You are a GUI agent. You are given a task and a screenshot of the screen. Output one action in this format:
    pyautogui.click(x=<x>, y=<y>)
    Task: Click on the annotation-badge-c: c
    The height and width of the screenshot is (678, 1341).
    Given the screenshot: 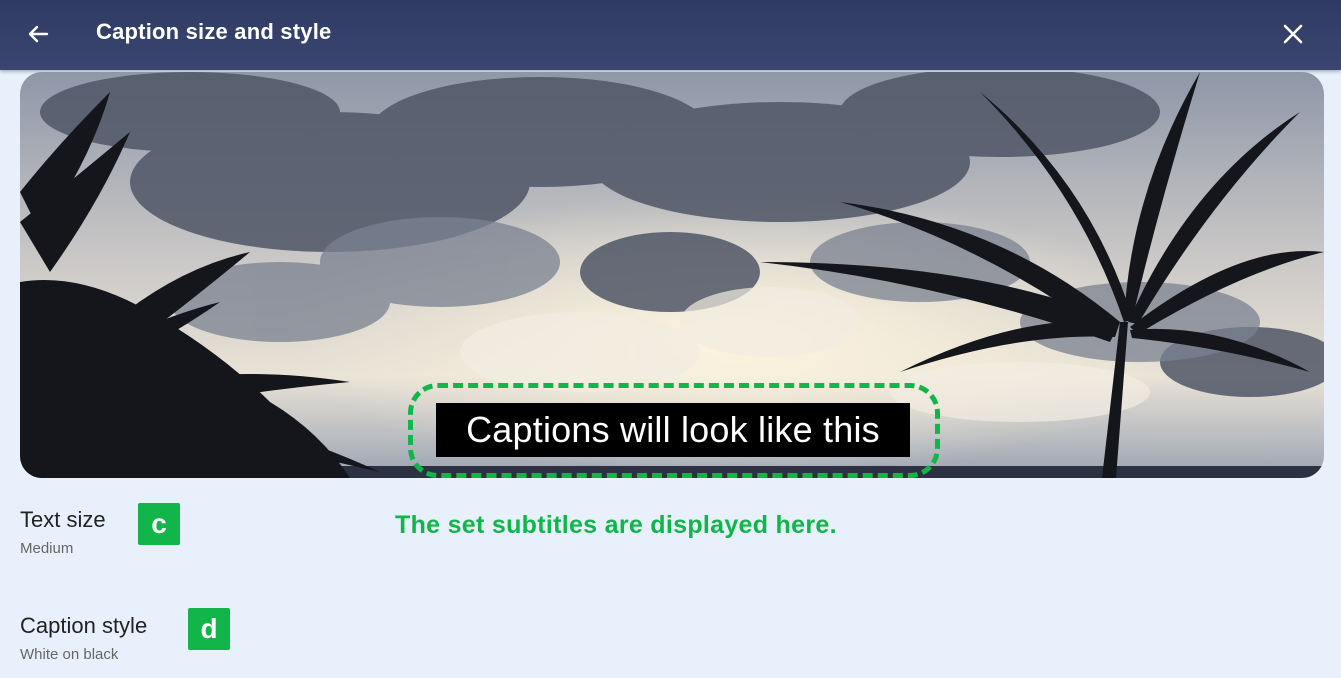 What is the action you would take?
    pyautogui.click(x=159, y=524)
    